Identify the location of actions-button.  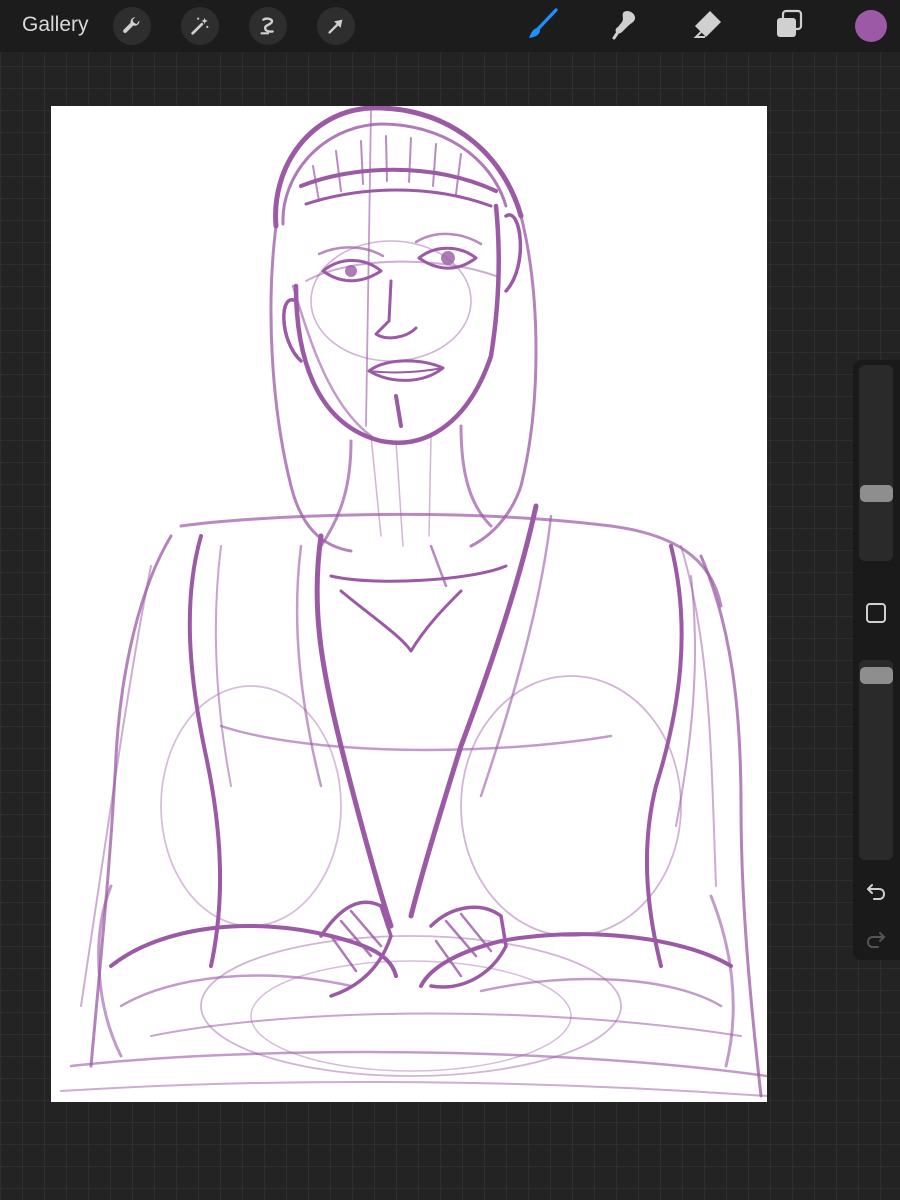
(132, 26).